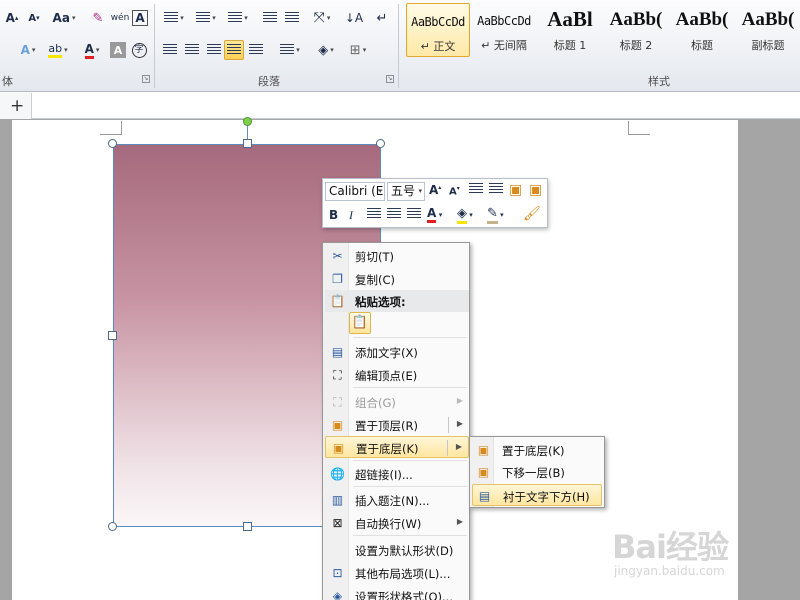 This screenshot has width=800, height=600. I want to click on line-spacing-button: ▾, so click(290, 50).